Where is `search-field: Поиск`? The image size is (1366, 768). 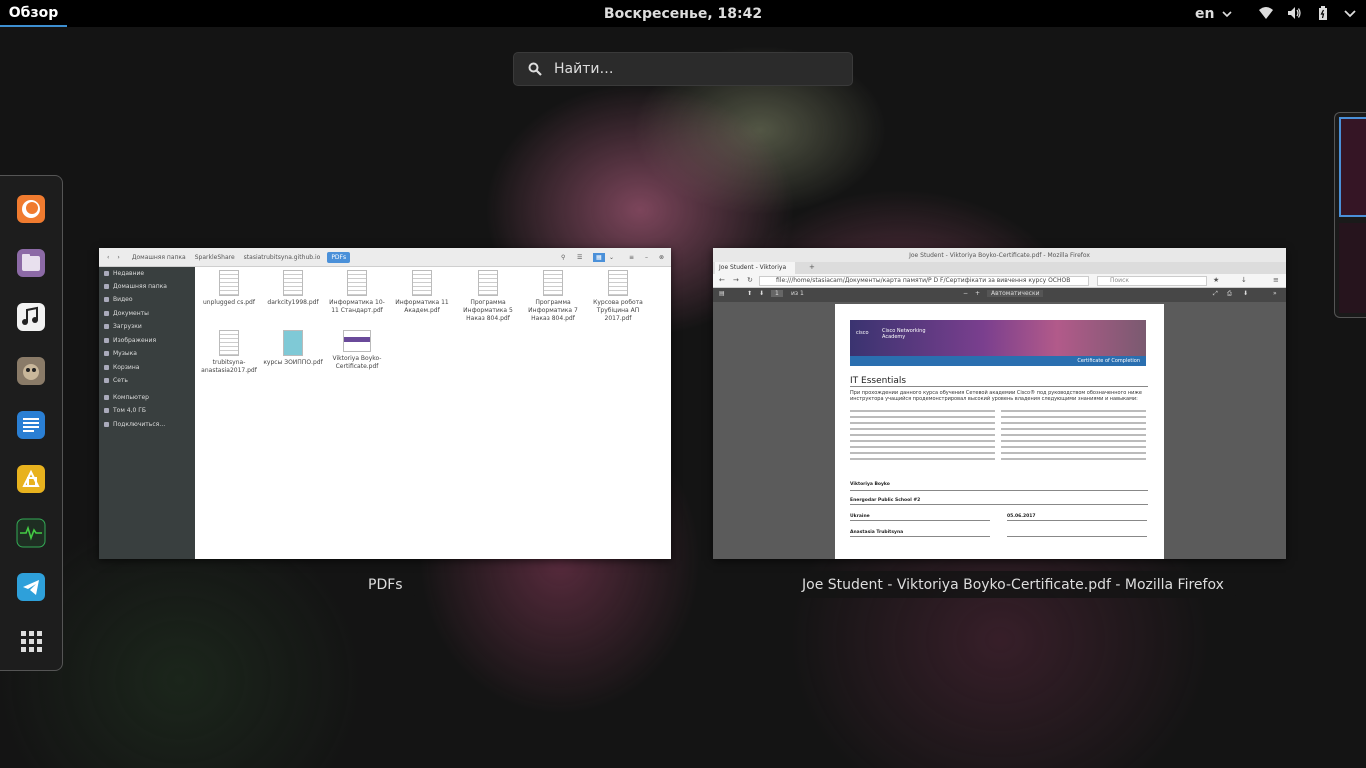 search-field: Поиск is located at coordinates (1152, 281).